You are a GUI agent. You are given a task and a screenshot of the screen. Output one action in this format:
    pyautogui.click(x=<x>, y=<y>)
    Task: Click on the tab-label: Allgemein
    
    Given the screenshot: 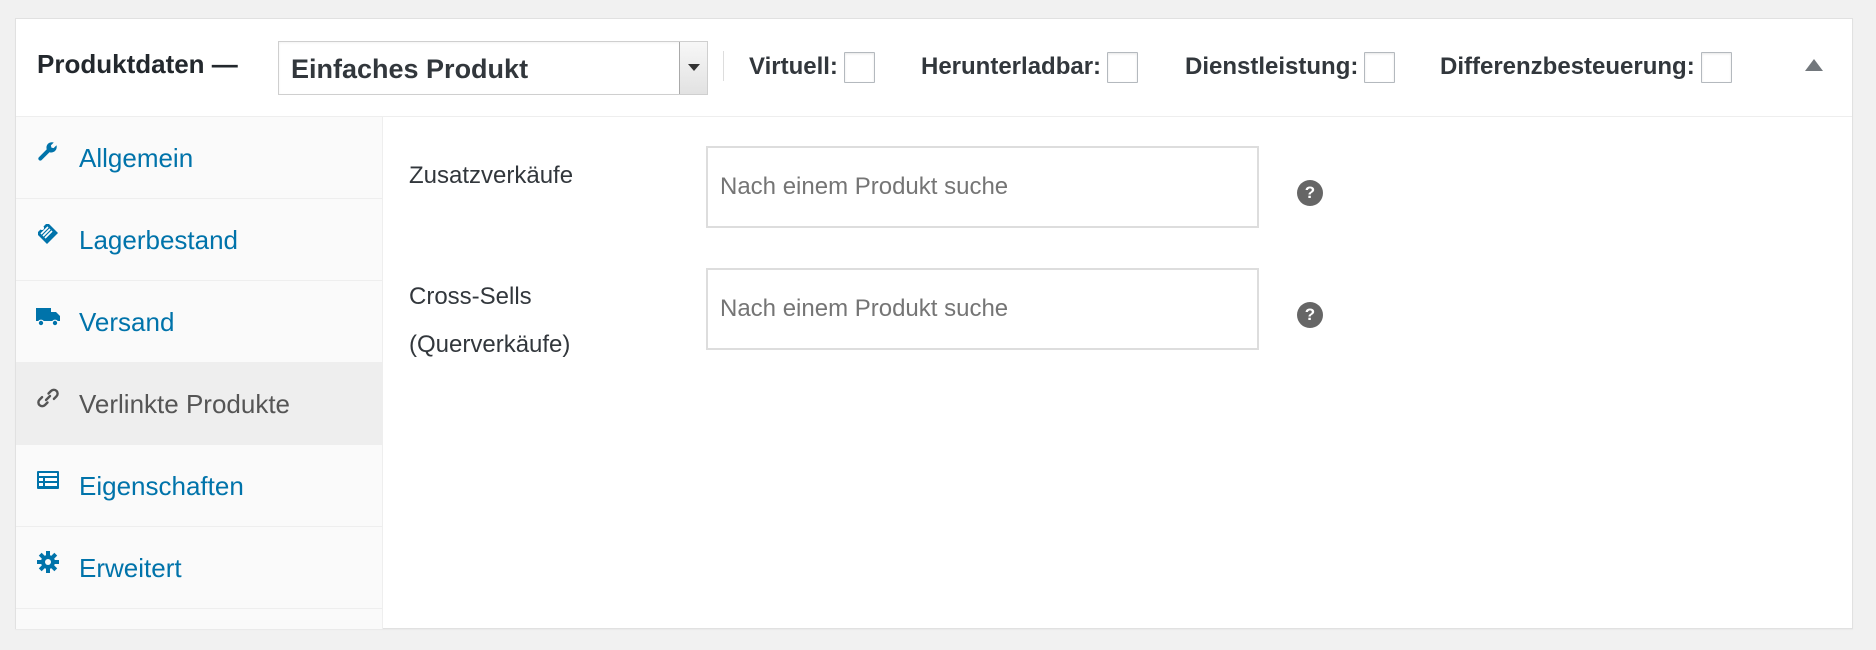 What is the action you would take?
    pyautogui.click(x=136, y=158)
    